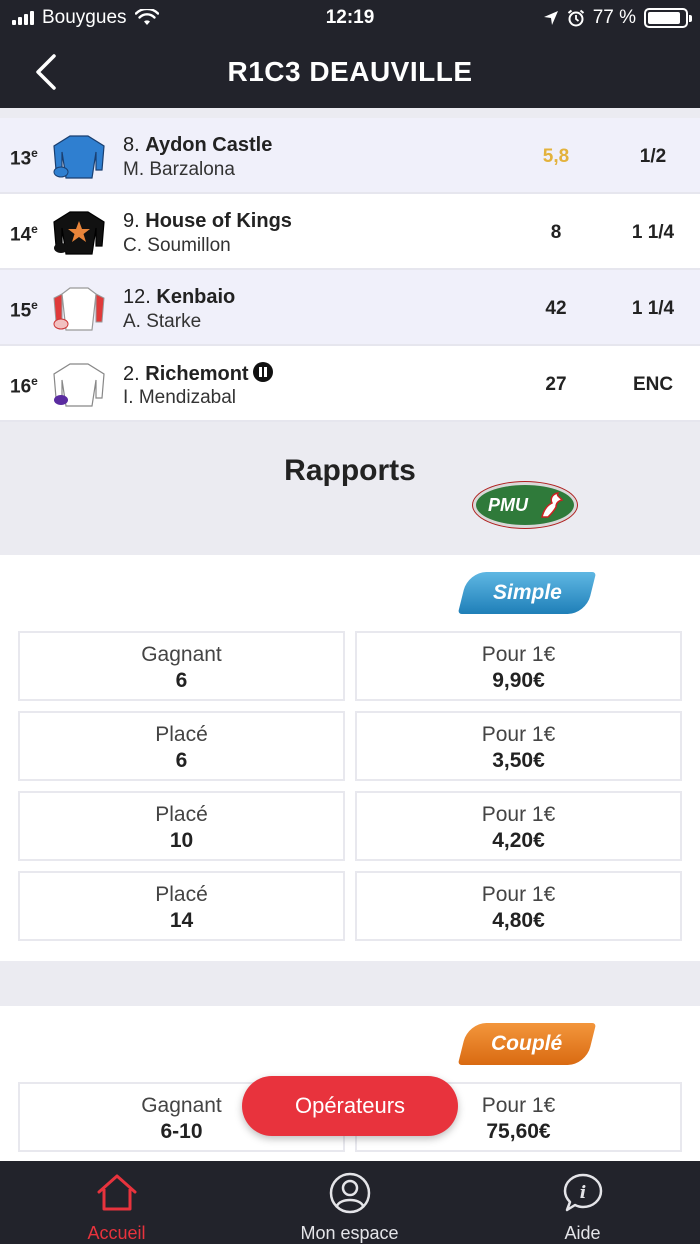 Image resolution: width=700 pixels, height=1244 pixels. What do you see at coordinates (349, 1233) in the screenshot?
I see `tab-label: Mon espace` at bounding box center [349, 1233].